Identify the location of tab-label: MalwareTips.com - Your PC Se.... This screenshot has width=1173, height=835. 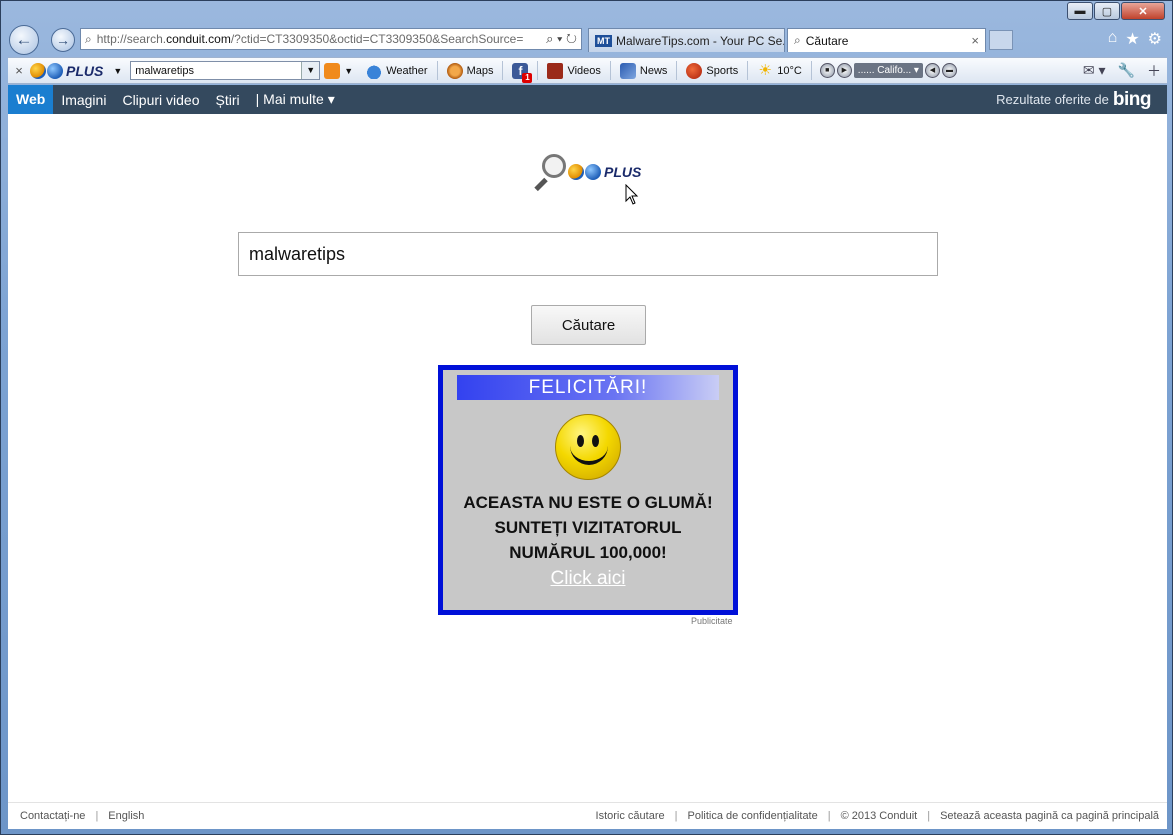
(700, 40).